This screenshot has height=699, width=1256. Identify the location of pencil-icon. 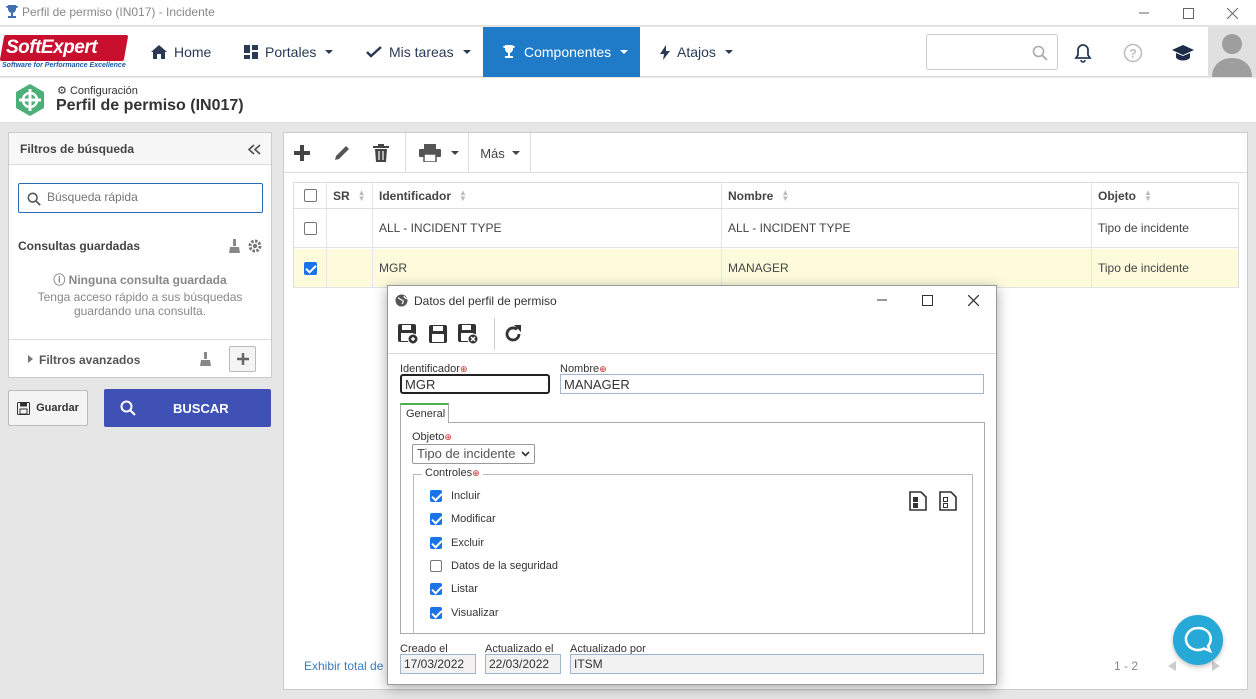
(342, 153).